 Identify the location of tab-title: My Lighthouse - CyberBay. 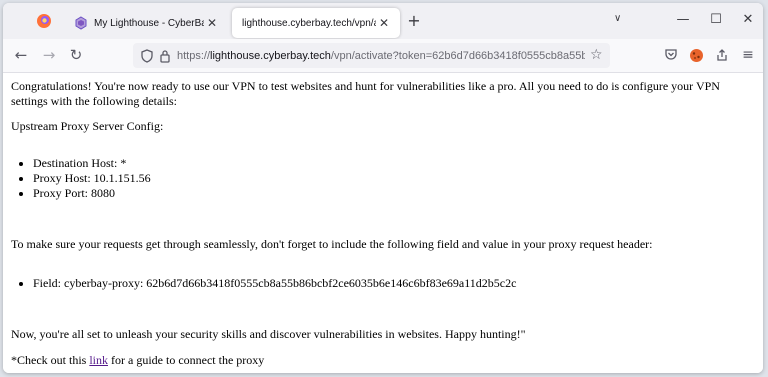
(149, 23).